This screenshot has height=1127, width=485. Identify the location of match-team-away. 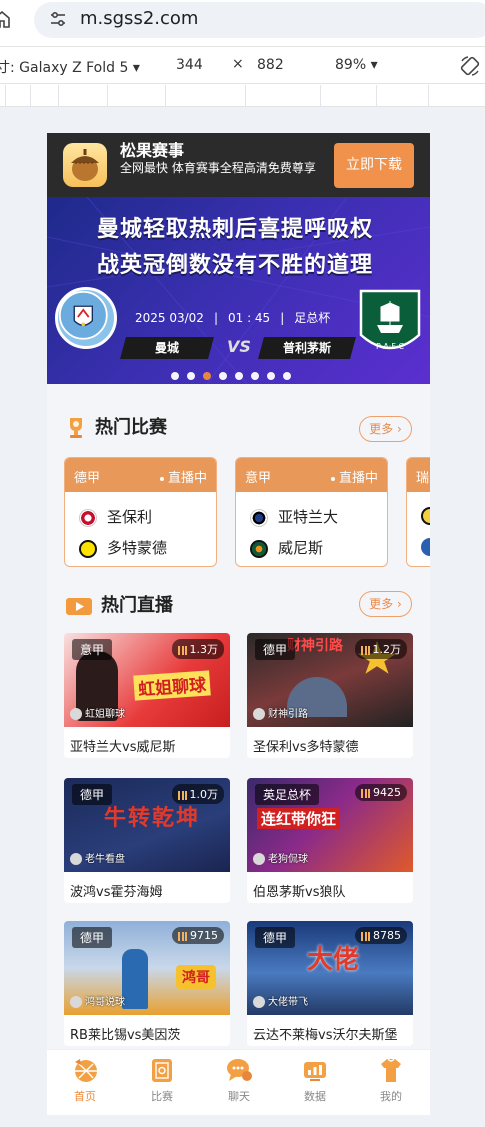
(425, 546).